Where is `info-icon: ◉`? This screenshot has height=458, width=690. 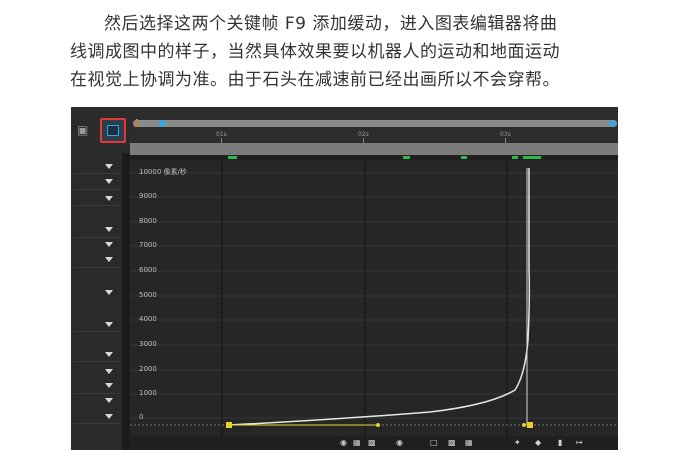 info-icon: ◉ is located at coordinates (400, 442).